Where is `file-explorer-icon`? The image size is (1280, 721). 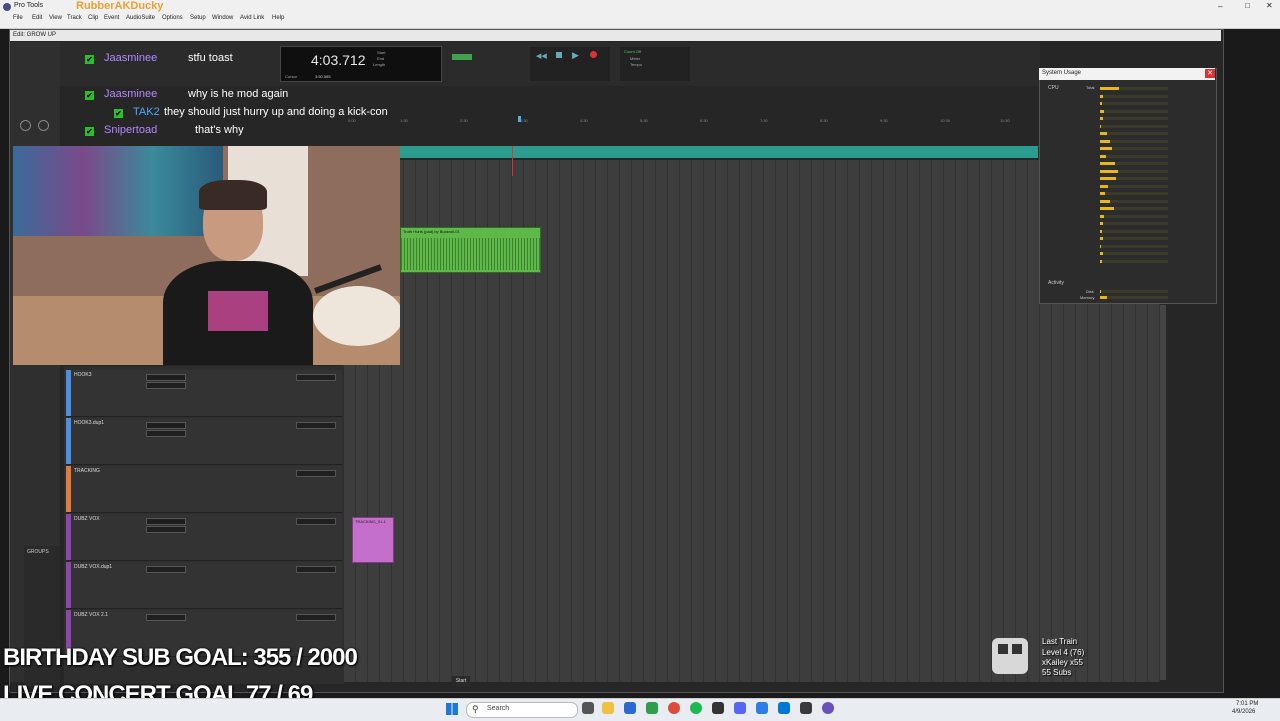
file-explorer-icon is located at coordinates (608, 708).